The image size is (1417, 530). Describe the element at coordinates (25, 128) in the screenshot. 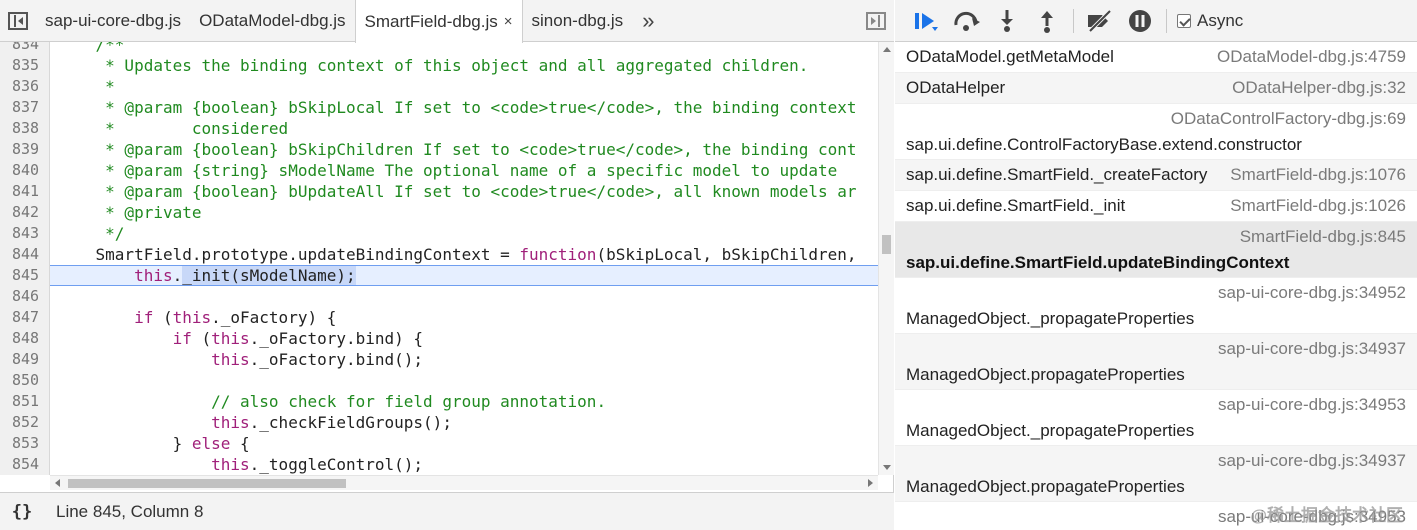

I see `line-number: 838` at that location.